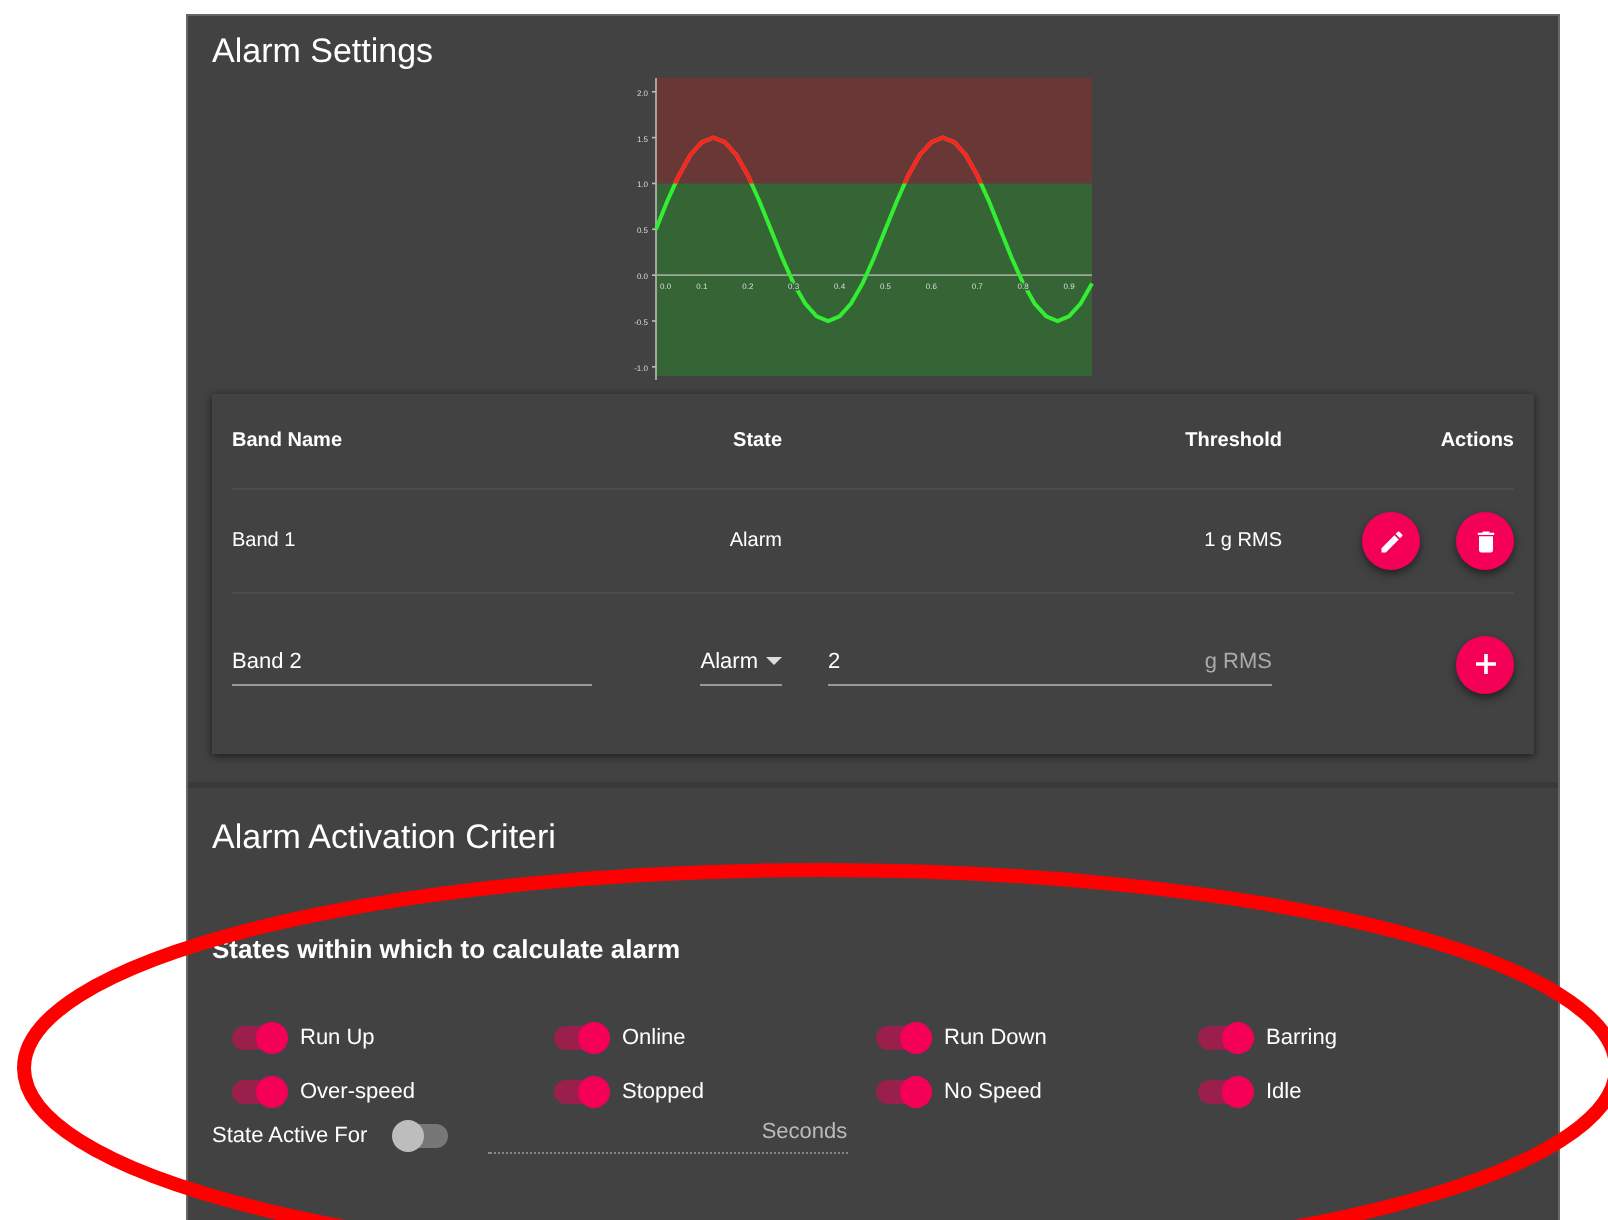 The width and height of the screenshot is (1608, 1220). I want to click on state-label: Idle, so click(1284, 1092).